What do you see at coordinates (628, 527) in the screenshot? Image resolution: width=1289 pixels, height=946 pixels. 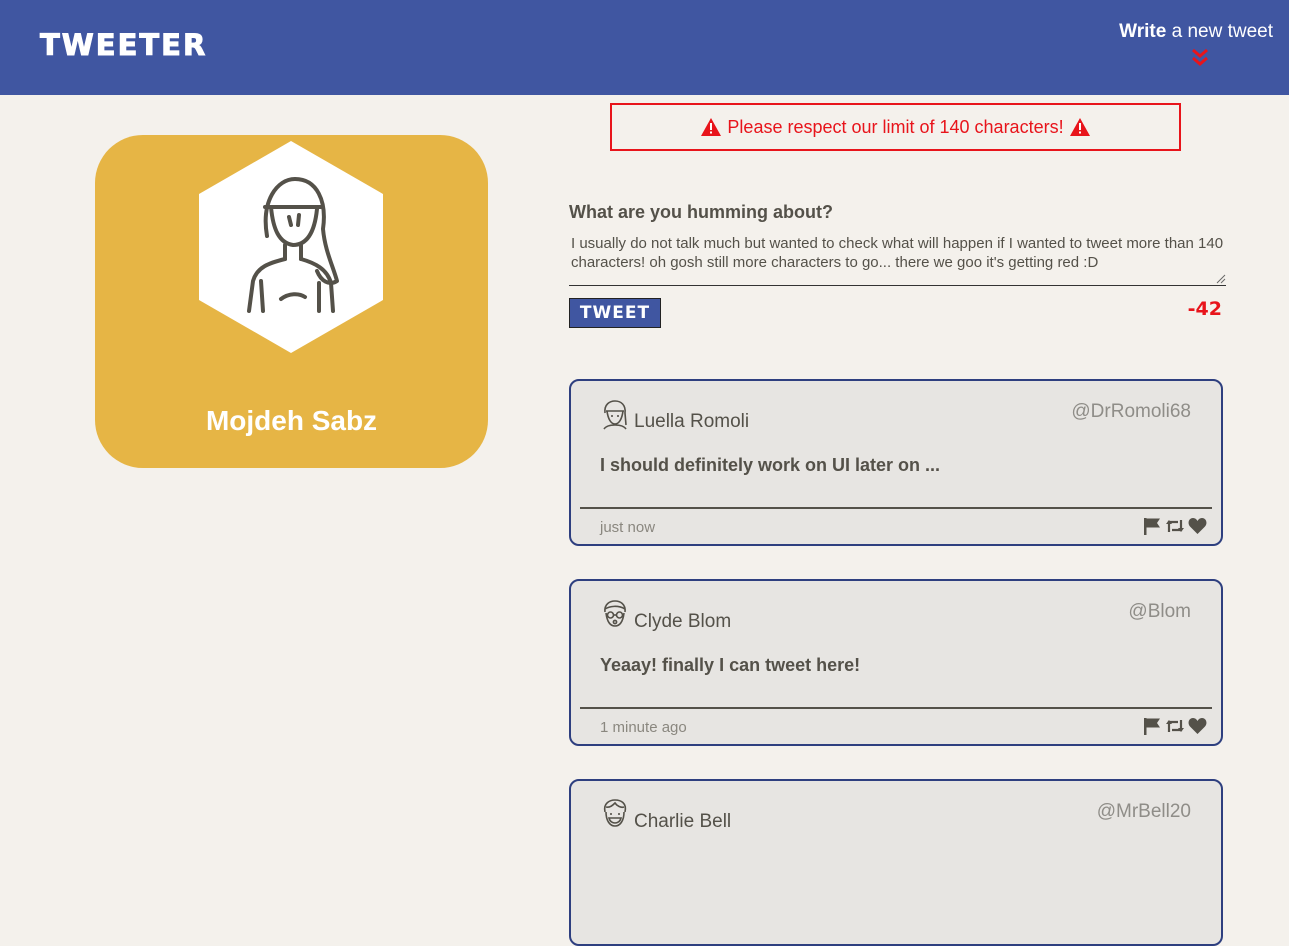 I see `tweet-timestamp: just now` at bounding box center [628, 527].